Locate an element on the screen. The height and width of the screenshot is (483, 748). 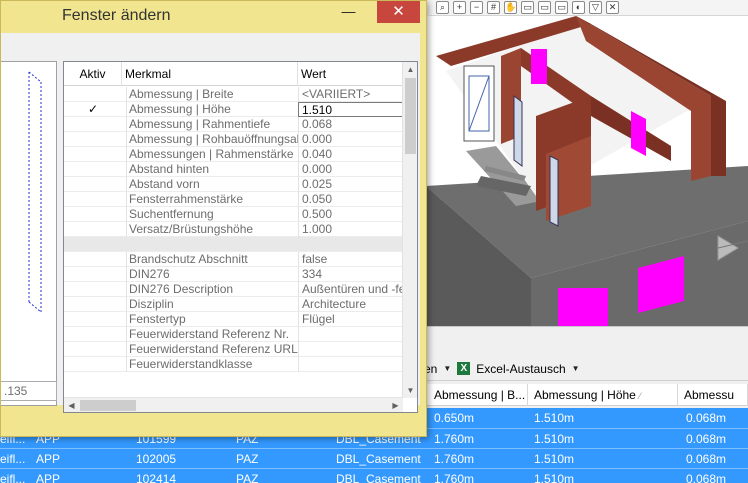
funnel-icon: ▽ is located at coordinates (595, 7).